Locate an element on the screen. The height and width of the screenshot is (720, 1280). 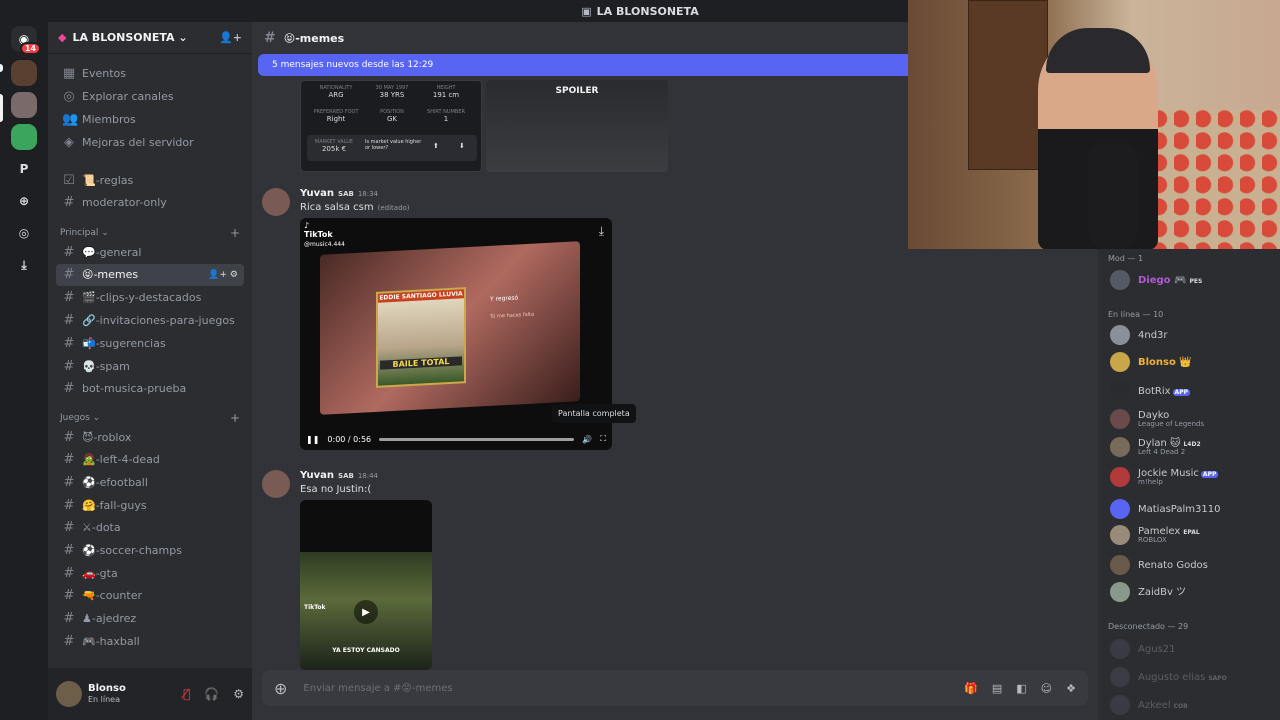
gift-icon: 🎁 is located at coordinates (971, 688).